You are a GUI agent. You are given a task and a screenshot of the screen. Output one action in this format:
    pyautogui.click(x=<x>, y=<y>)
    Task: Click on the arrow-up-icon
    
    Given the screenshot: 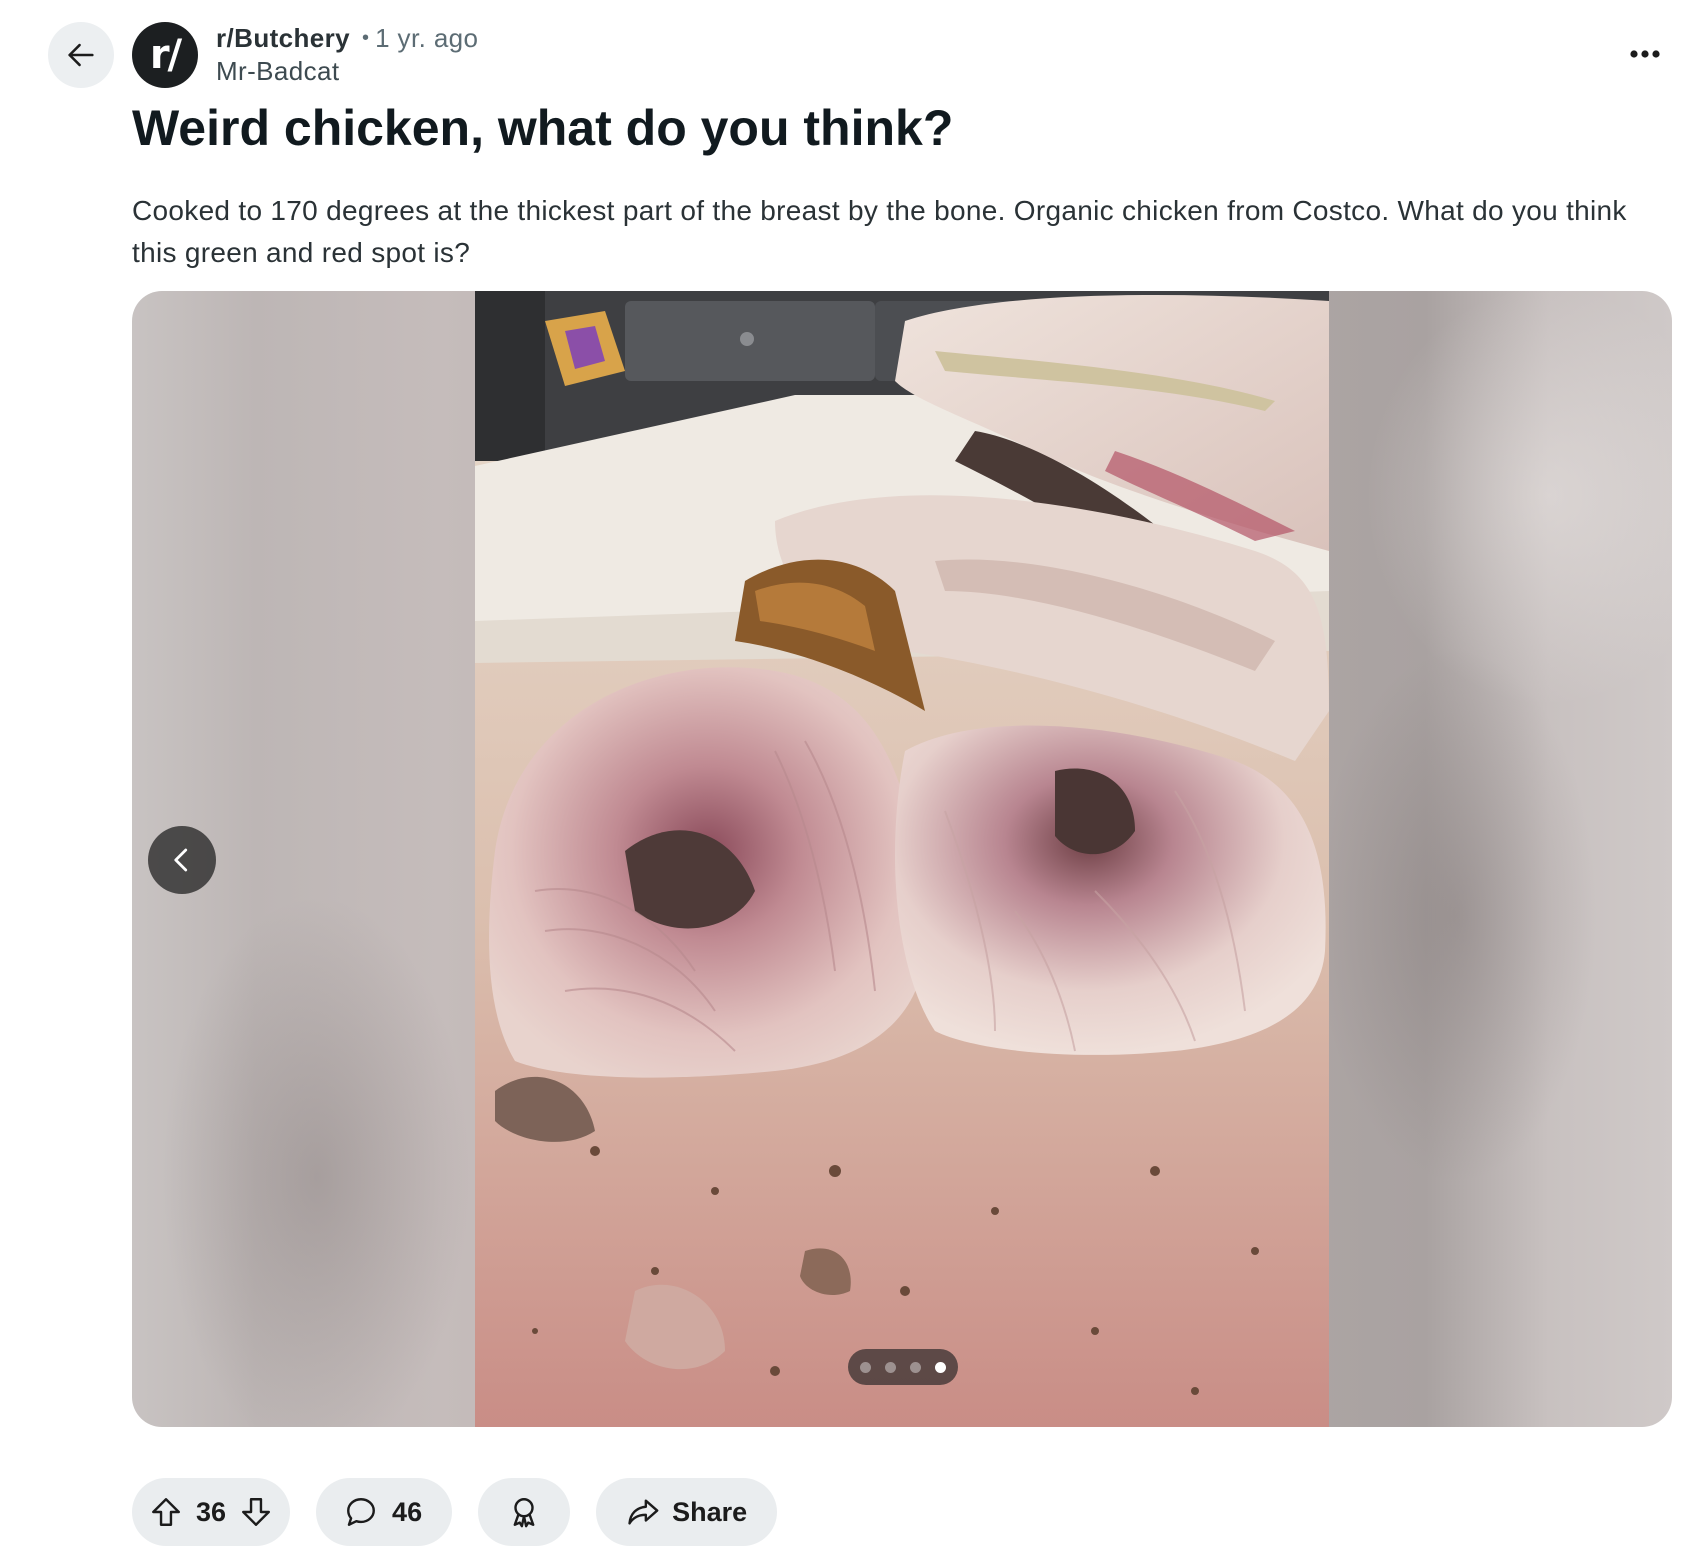 What is the action you would take?
    pyautogui.click(x=166, y=1512)
    